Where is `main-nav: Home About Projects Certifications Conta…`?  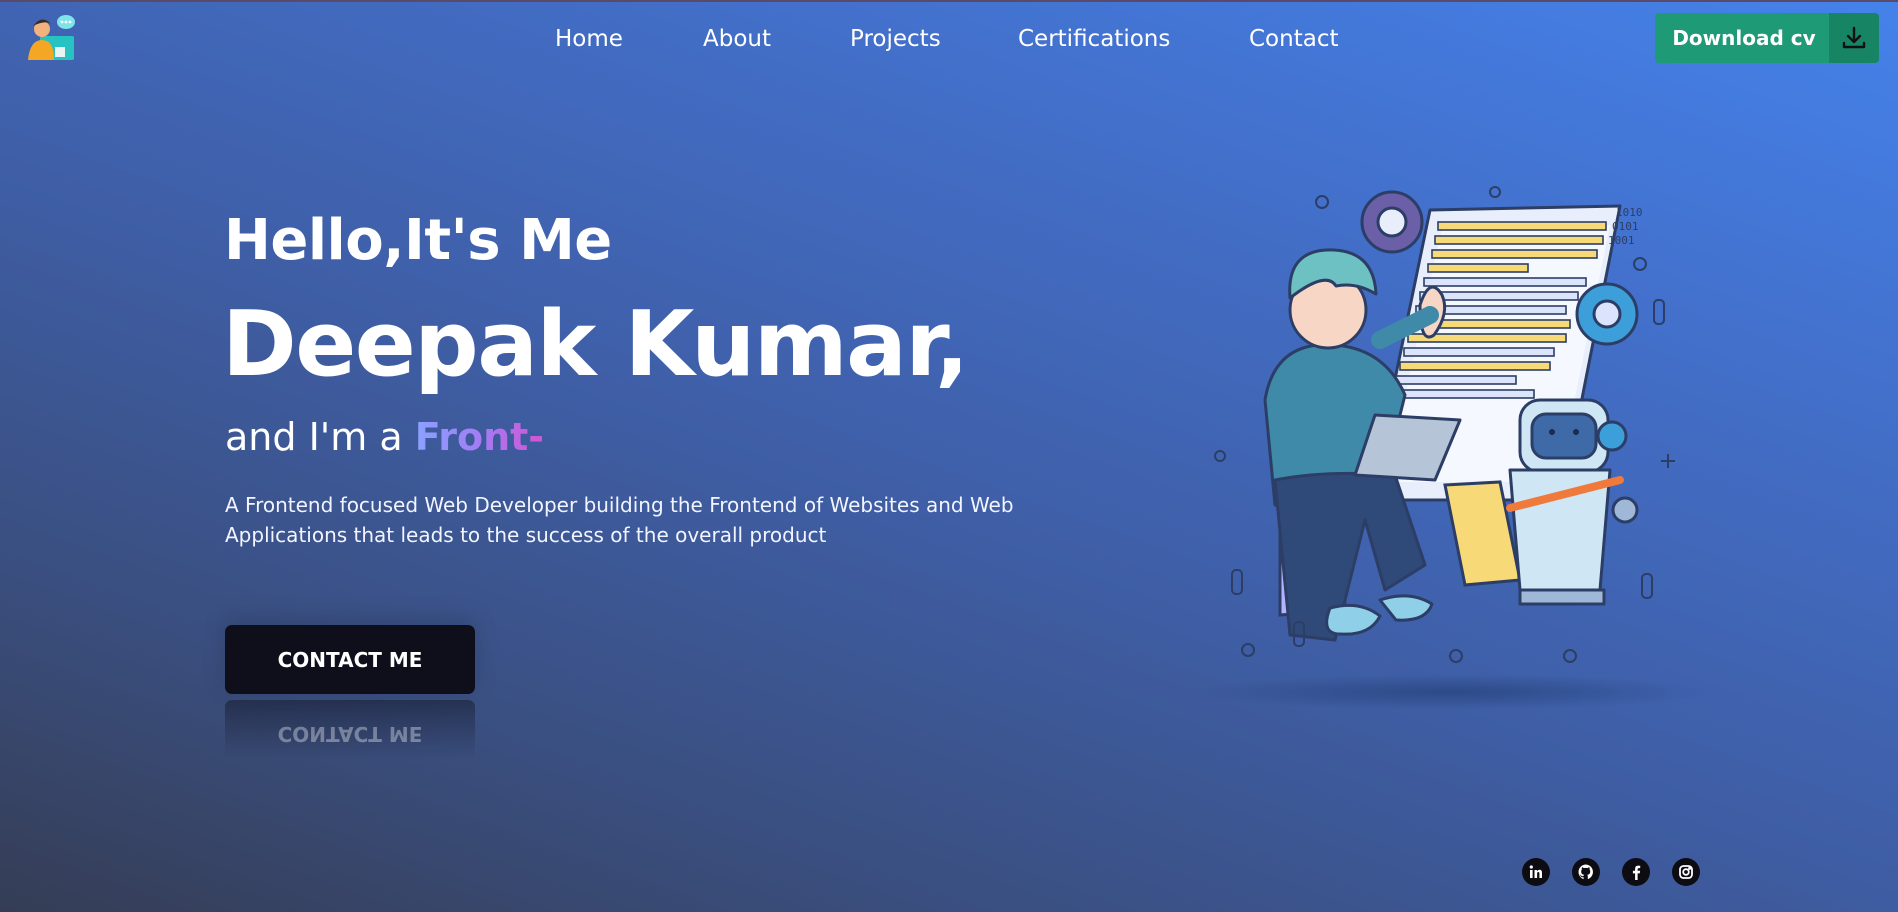
main-nav: Home About Projects Certifications Conta… is located at coordinates (949, 39).